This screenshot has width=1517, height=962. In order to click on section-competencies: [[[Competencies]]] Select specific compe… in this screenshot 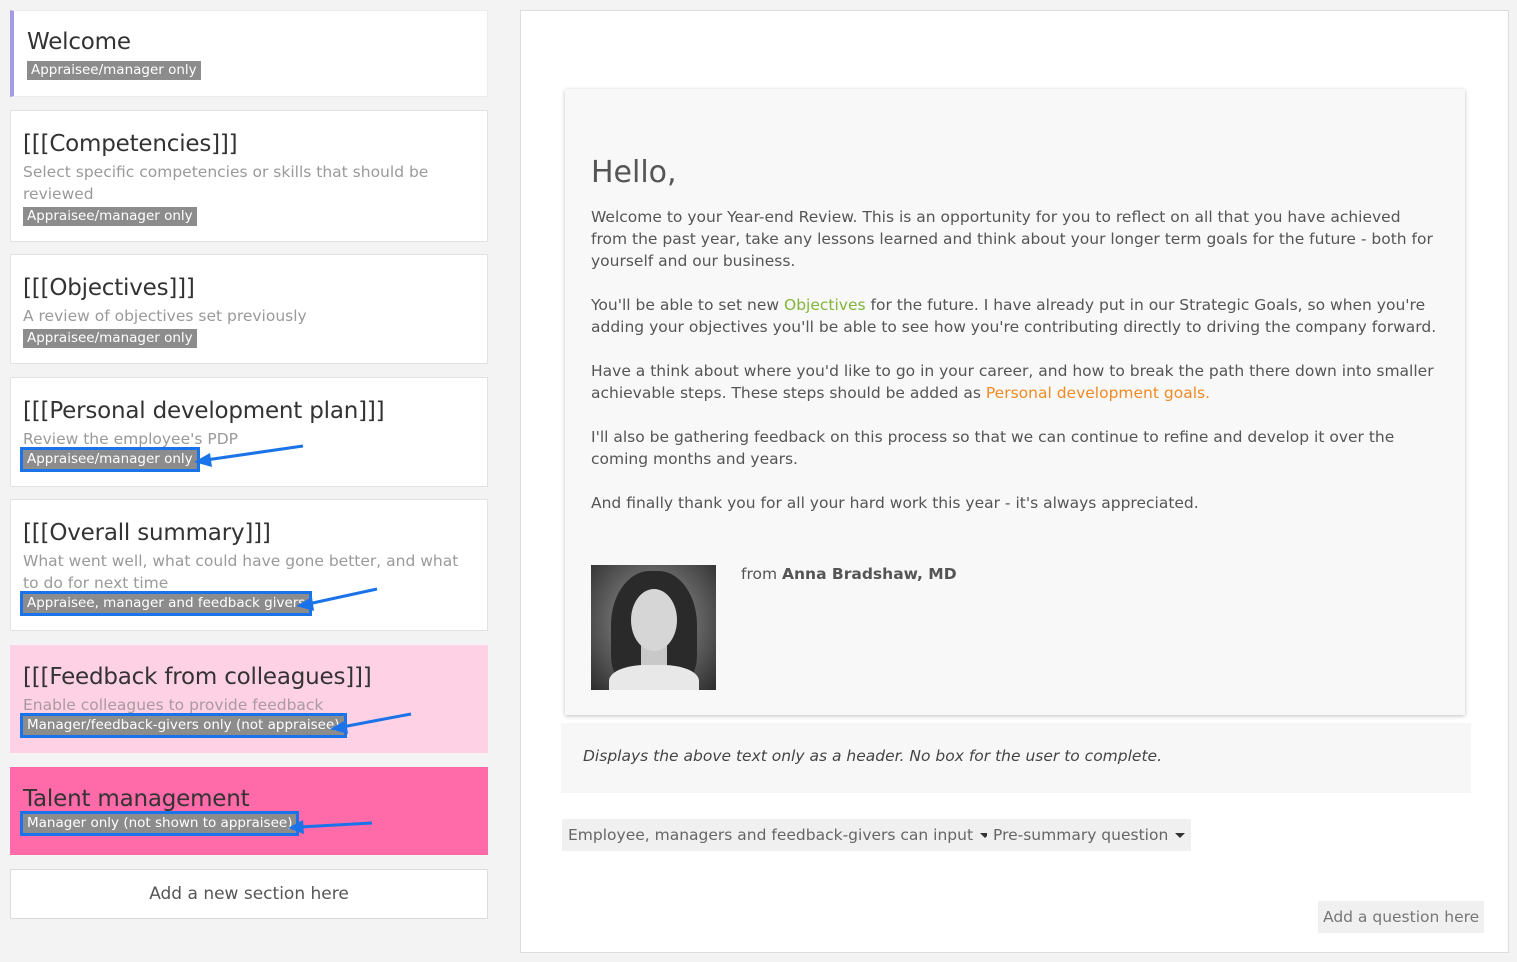, I will do `click(249, 176)`.